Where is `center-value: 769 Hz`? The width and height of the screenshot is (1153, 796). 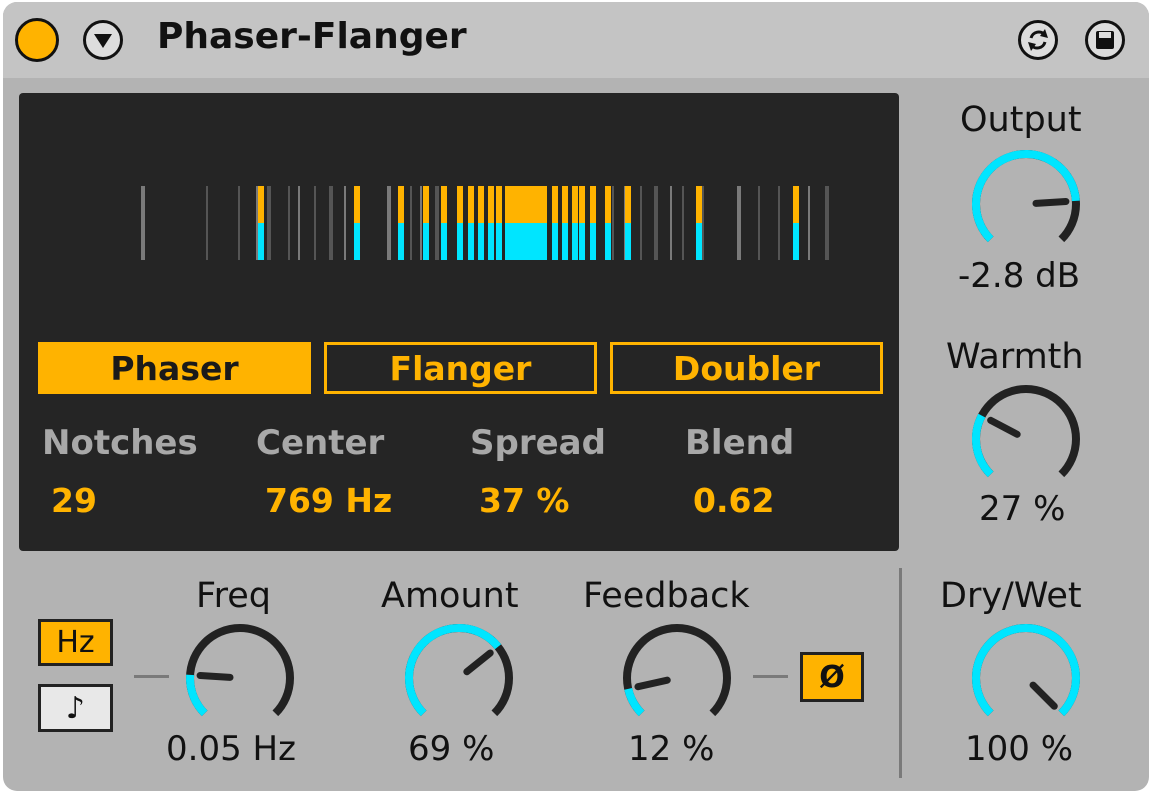 center-value: 769 Hz is located at coordinates (328, 500).